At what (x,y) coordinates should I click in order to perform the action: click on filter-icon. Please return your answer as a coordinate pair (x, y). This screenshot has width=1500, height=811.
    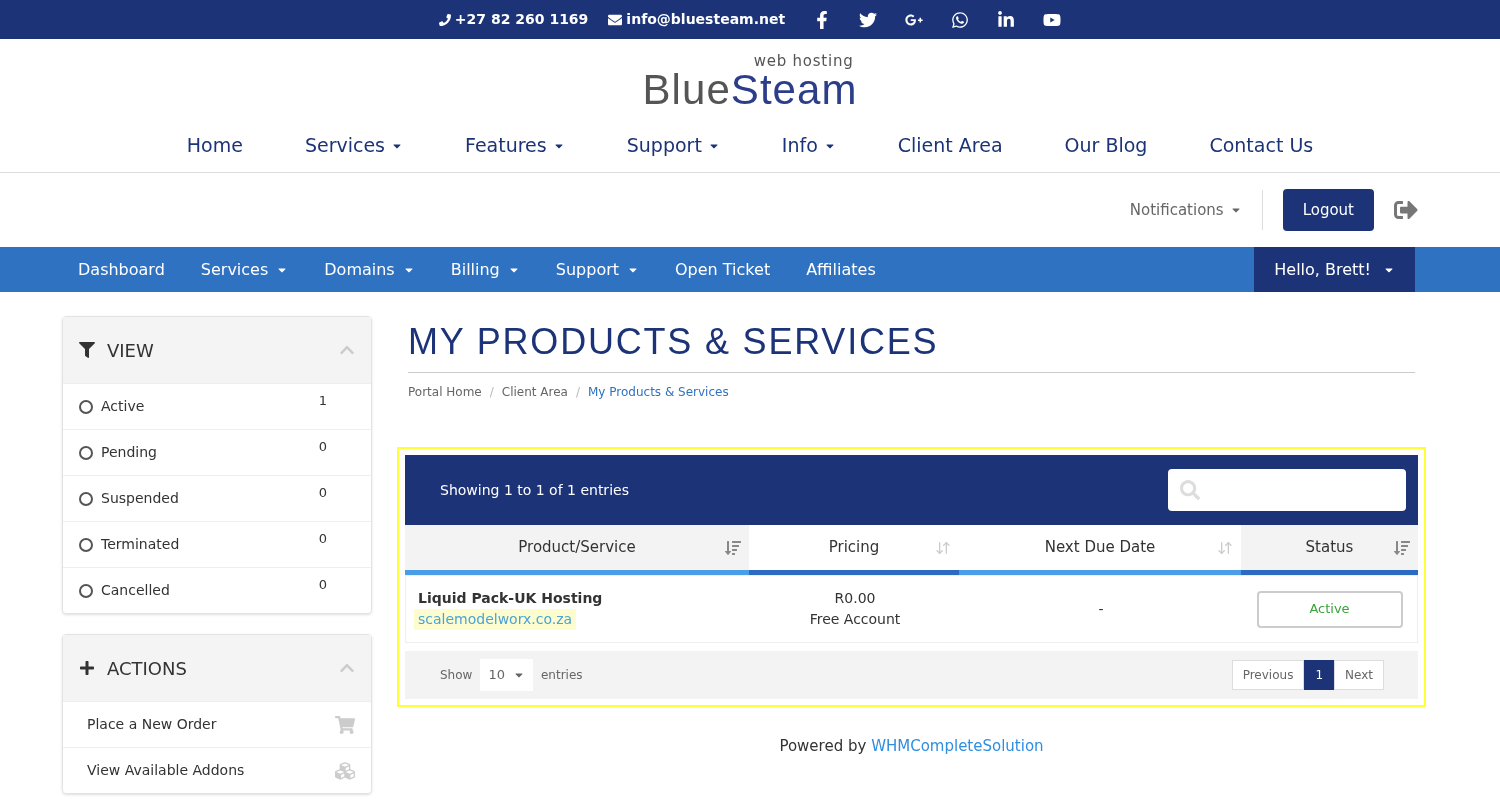
    Looking at the image, I should click on (87, 350).